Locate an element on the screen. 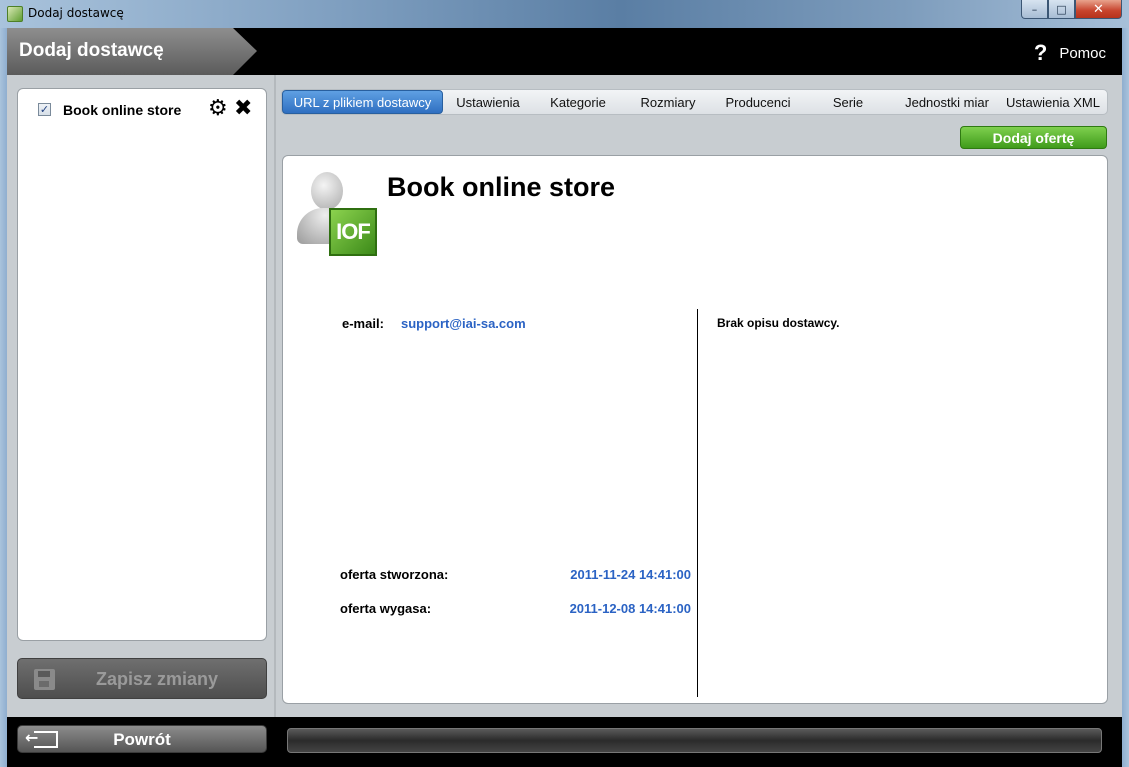 Image resolution: width=1129 pixels, height=767 pixels. minimize-button: – is located at coordinates (1034, 9).